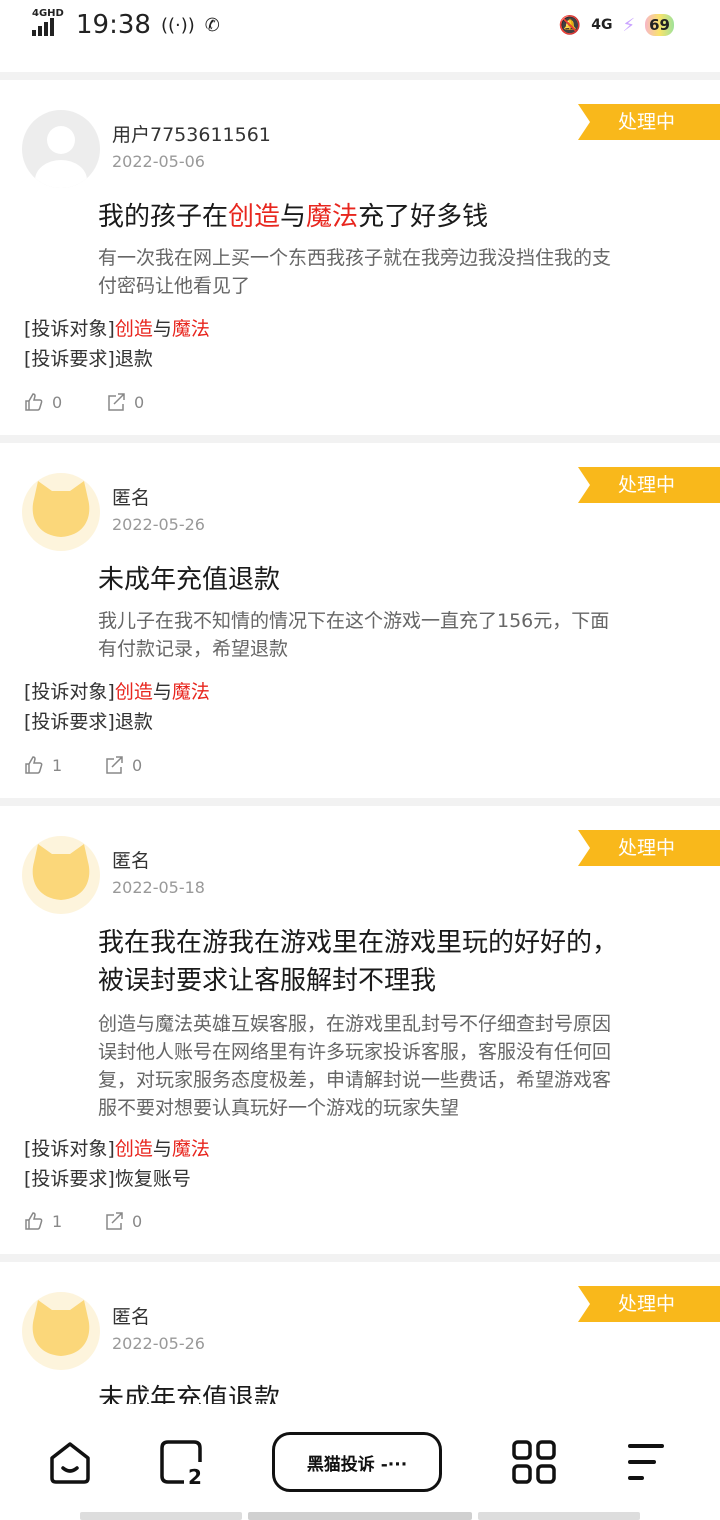  I want to click on complaint-card: 匿名 2022-05-26 处理中 未成年充值退款, so click(360, 1333).